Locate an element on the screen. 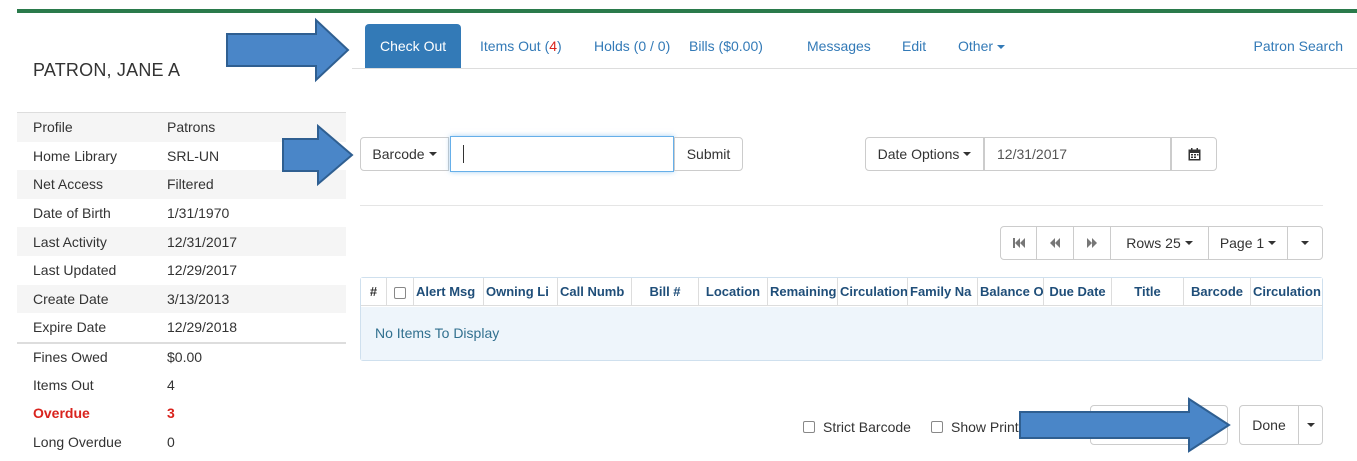 Image resolution: width=1357 pixels, height=461 pixels. annotation-arrow-barcode is located at coordinates (318, 155).